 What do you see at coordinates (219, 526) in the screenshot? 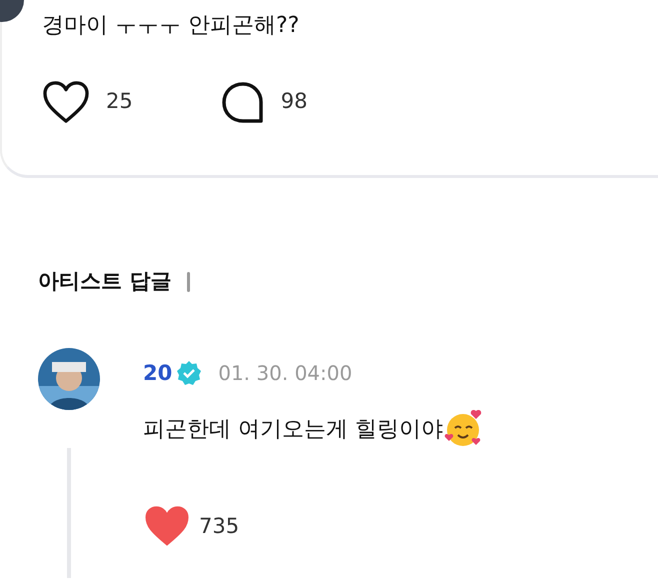
I see `like-count: 735` at bounding box center [219, 526].